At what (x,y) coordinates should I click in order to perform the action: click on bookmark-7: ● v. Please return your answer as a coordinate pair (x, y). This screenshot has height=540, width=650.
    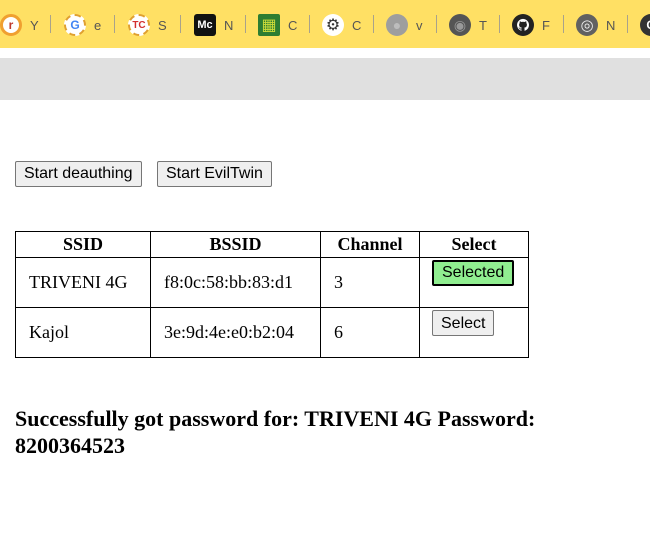
    Looking at the image, I should click on (404, 25).